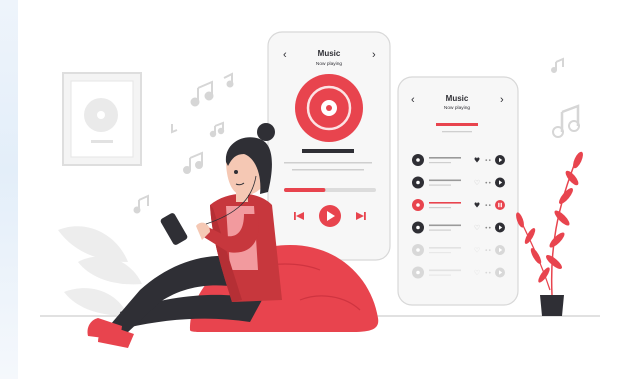 The height and width of the screenshot is (379, 623). I want to click on song-title-line, so click(328, 151).